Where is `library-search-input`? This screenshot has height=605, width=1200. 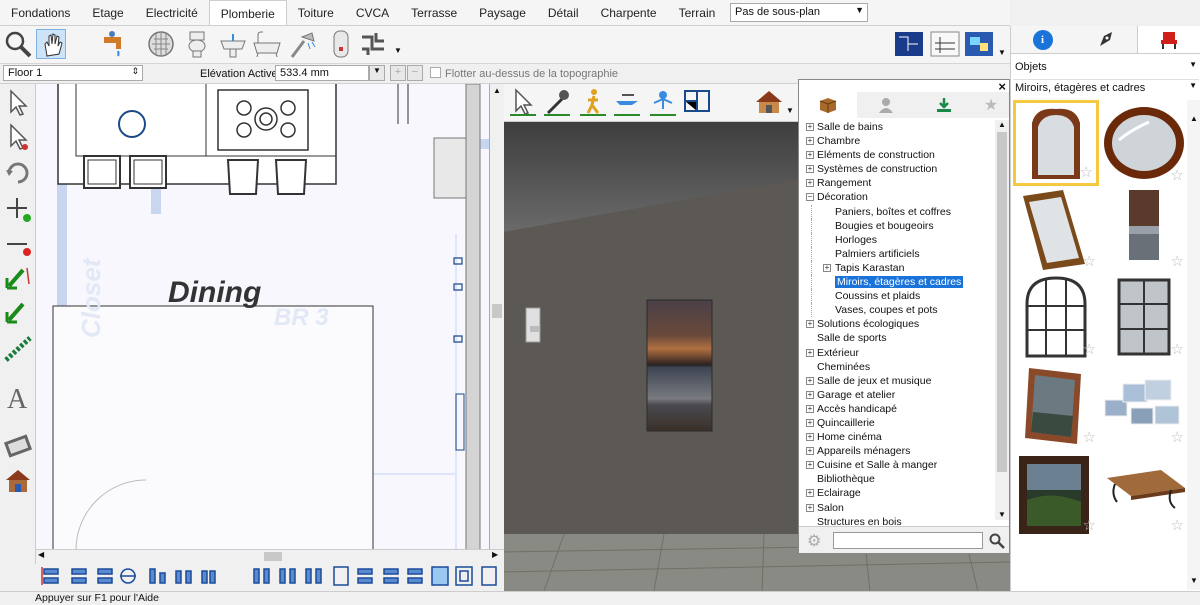
library-search-input is located at coordinates (908, 540).